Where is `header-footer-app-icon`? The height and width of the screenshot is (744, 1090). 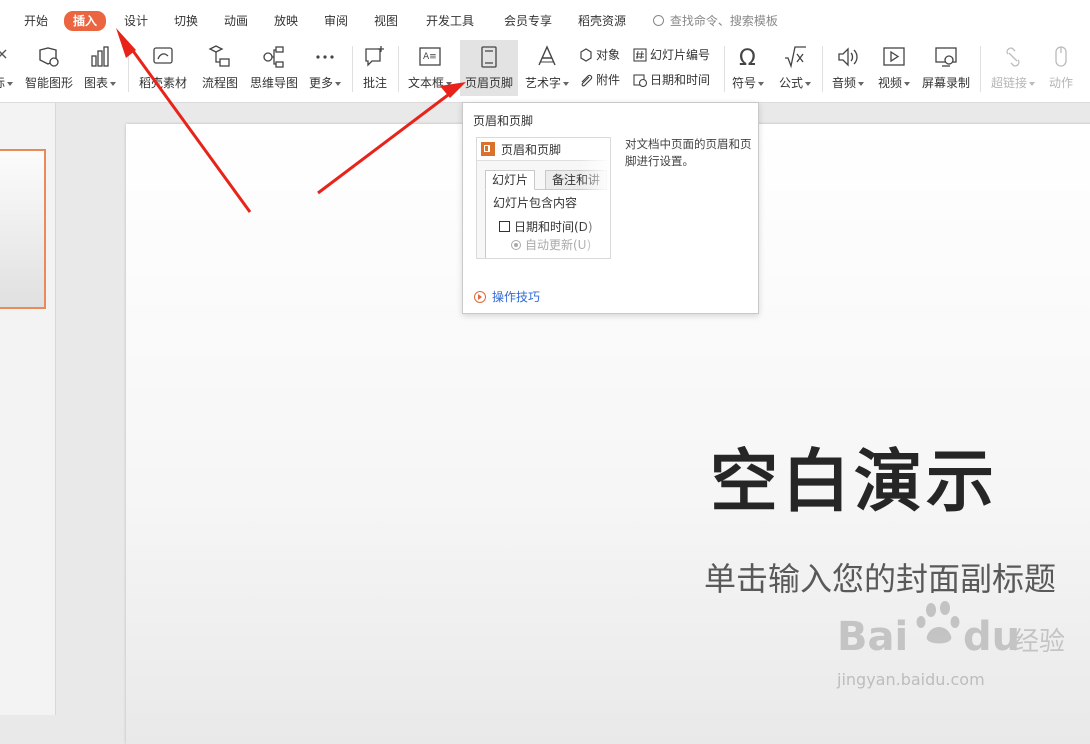
header-footer-app-icon is located at coordinates (488, 149).